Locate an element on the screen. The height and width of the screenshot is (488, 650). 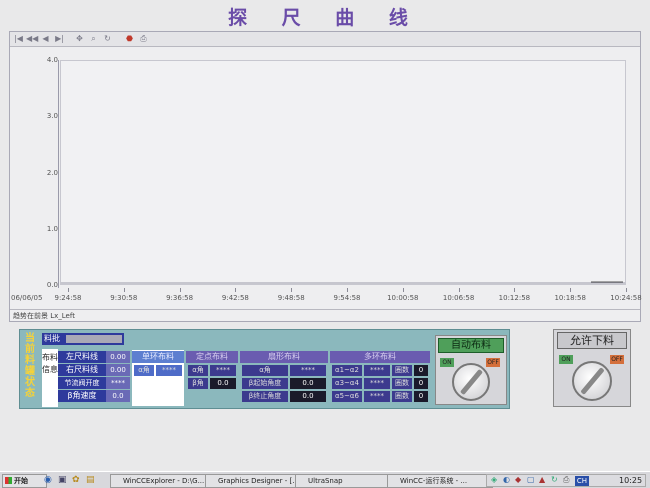
security-icon: ◆ is located at coordinates (518, 479).